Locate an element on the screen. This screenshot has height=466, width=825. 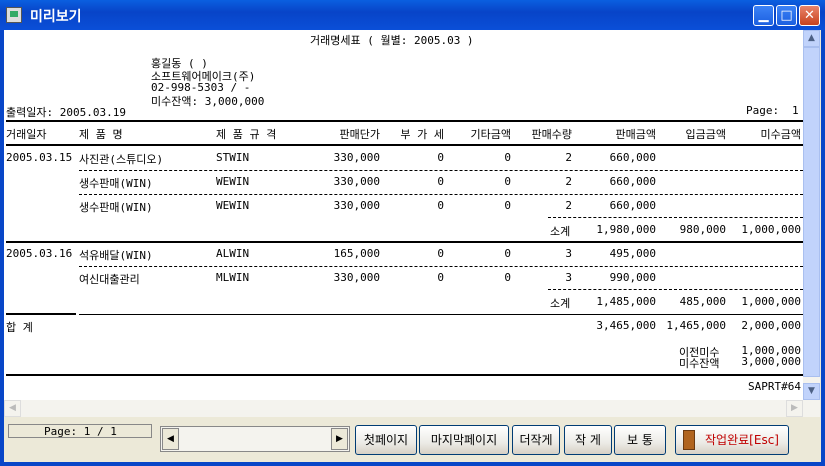
row-product: 여신대출관리 is located at coordinates (109, 279).